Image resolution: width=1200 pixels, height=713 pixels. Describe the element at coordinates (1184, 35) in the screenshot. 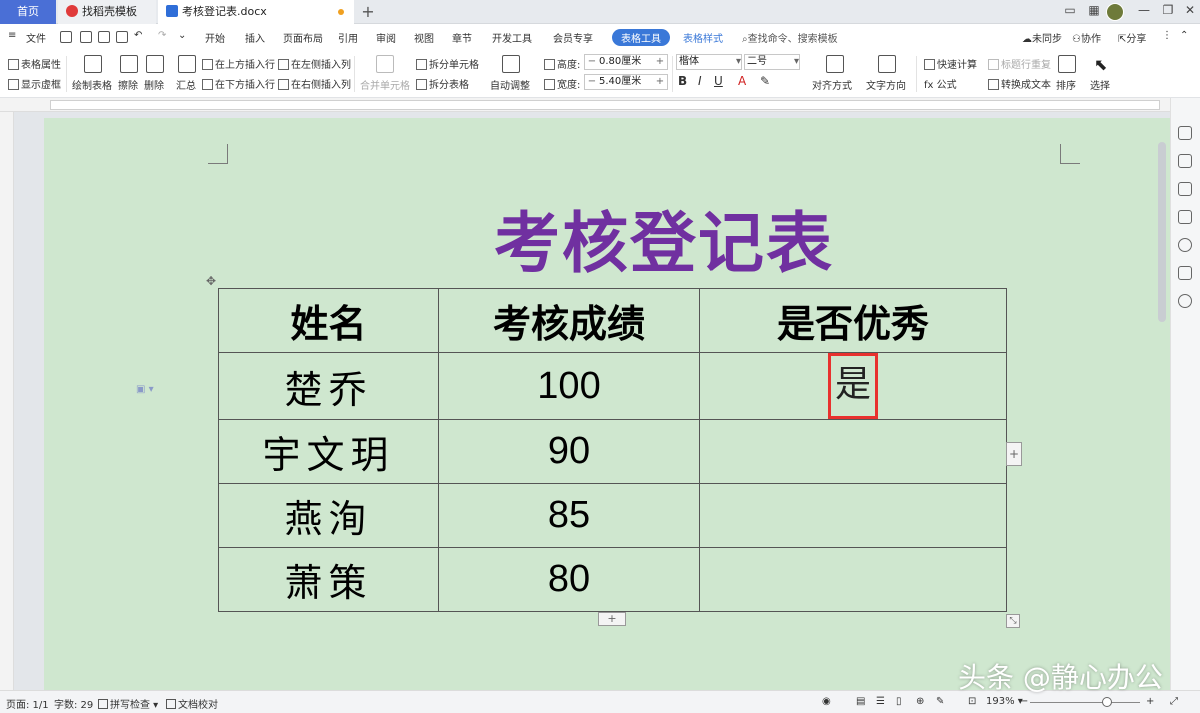

I see `collapse-ribbon-icon: ⌃` at that location.